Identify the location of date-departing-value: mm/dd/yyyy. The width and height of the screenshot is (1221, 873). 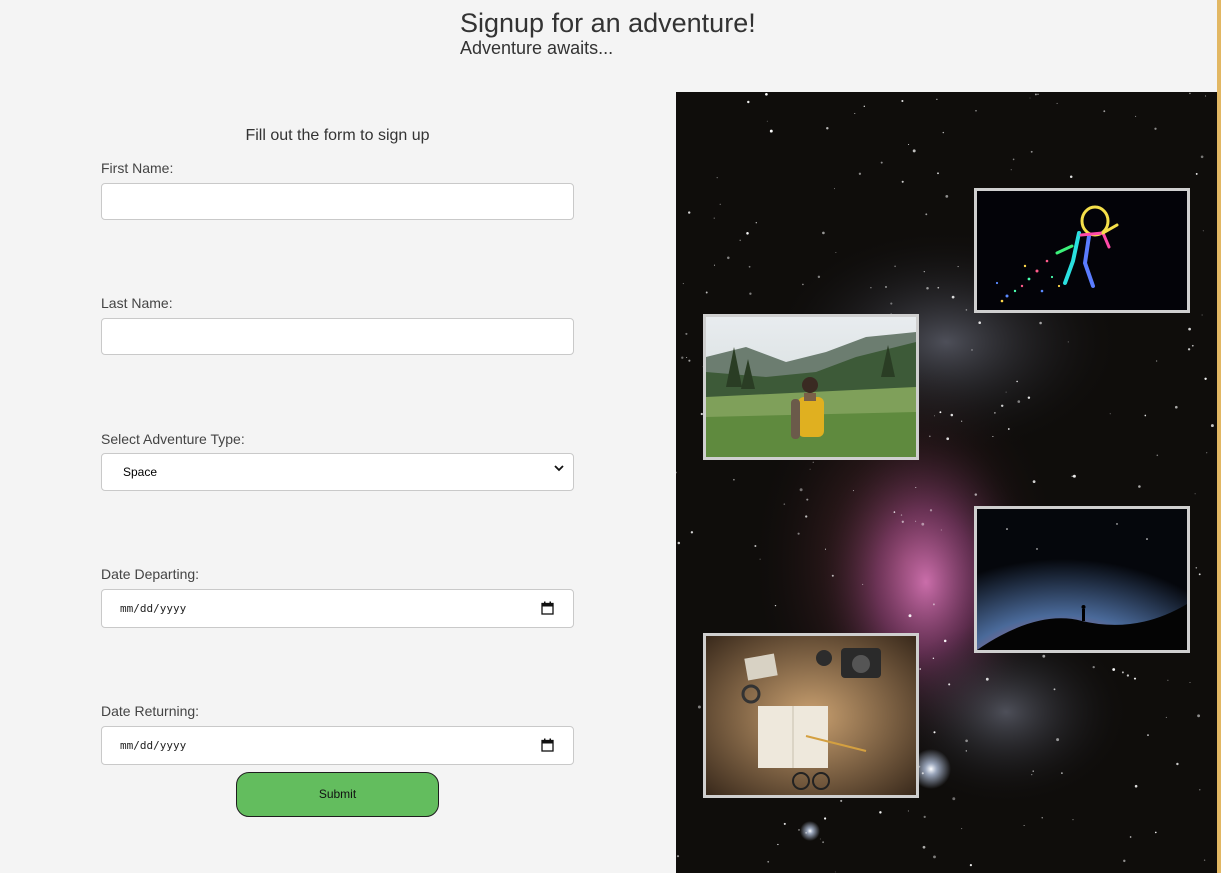
(153, 608).